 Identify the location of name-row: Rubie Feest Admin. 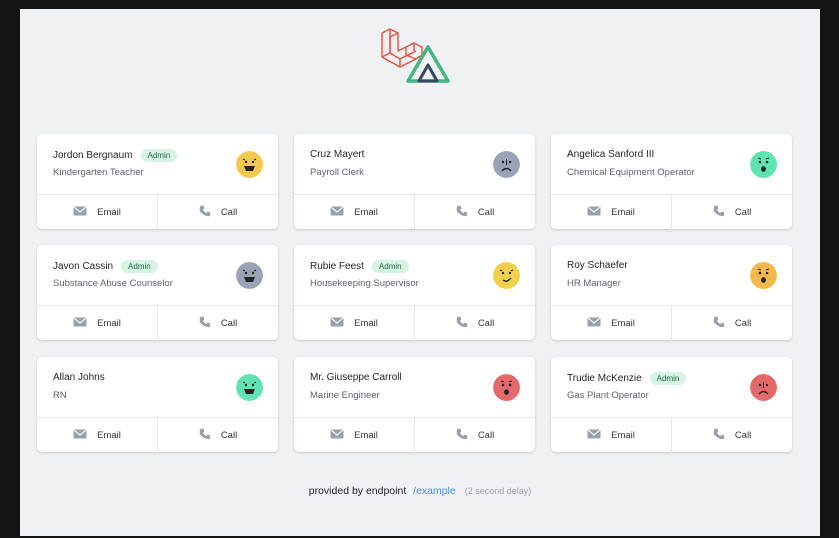
(359, 266).